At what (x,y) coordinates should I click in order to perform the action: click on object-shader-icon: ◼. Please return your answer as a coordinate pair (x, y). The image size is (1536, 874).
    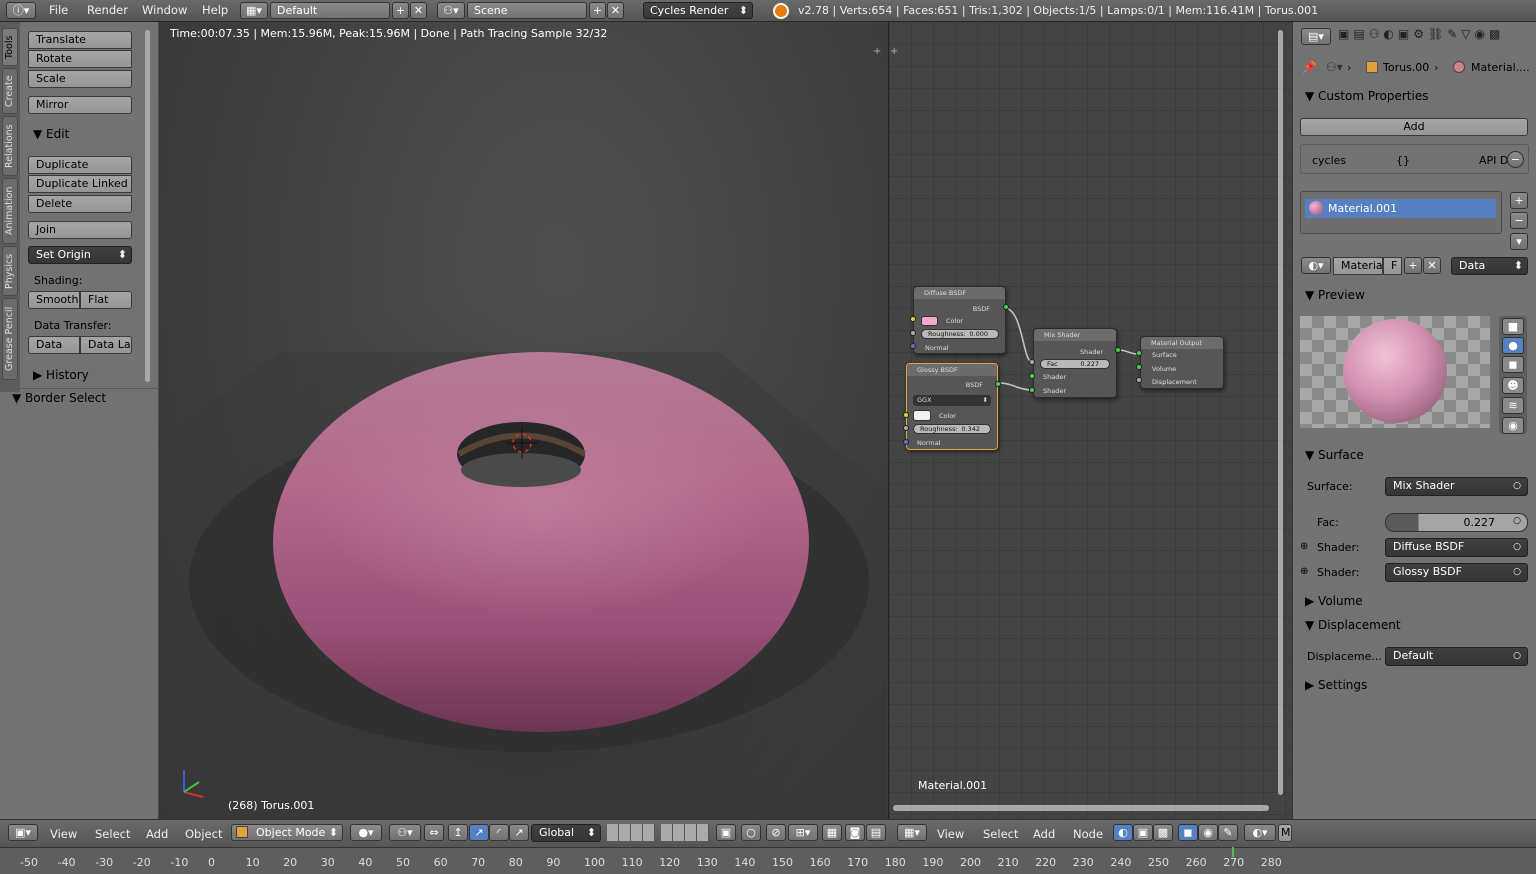
    Looking at the image, I should click on (1188, 832).